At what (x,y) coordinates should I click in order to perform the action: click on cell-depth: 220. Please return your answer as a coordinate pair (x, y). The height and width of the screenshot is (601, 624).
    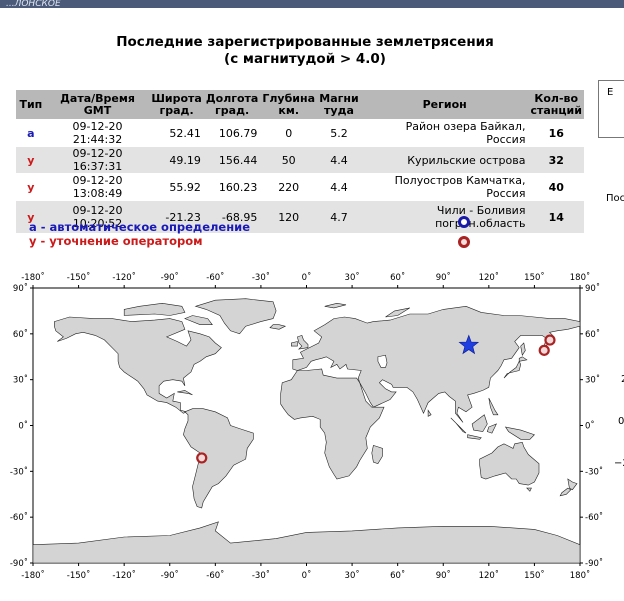
    Looking at the image, I should click on (289, 187).